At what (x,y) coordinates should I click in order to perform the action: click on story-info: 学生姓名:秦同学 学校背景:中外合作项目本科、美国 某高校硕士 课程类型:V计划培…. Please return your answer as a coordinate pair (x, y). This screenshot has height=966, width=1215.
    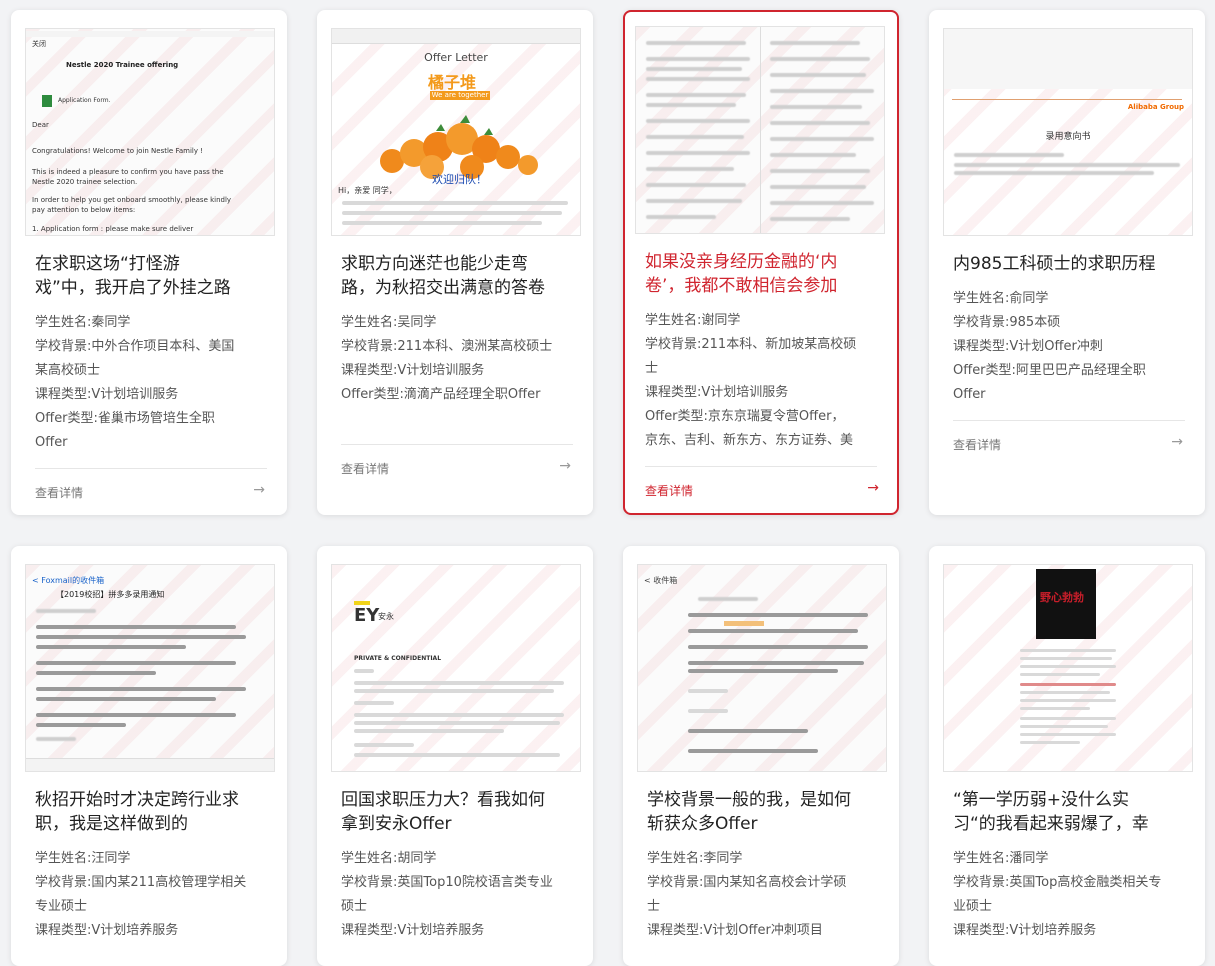
    Looking at the image, I should click on (153, 383).